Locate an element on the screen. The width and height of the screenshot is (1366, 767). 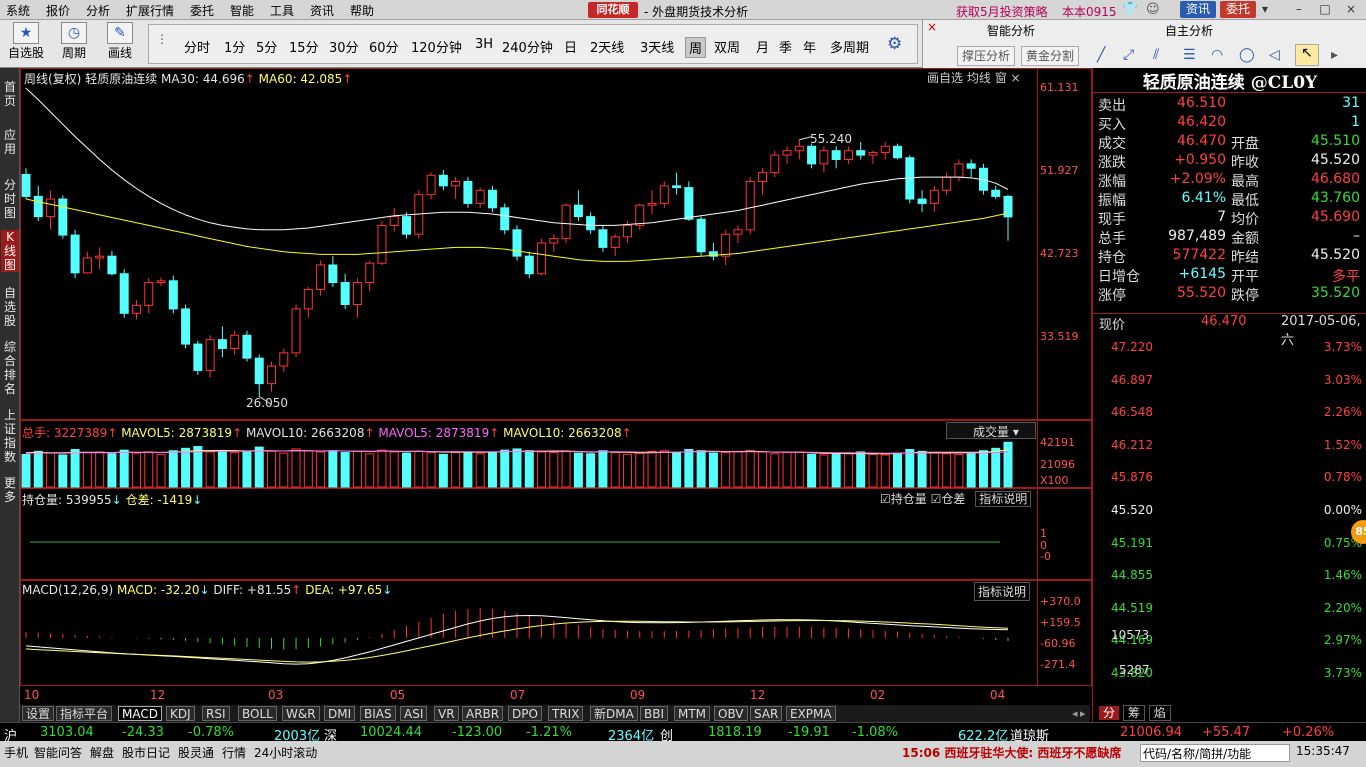
oi-explain-button: 指标说明 is located at coordinates (1003, 499).